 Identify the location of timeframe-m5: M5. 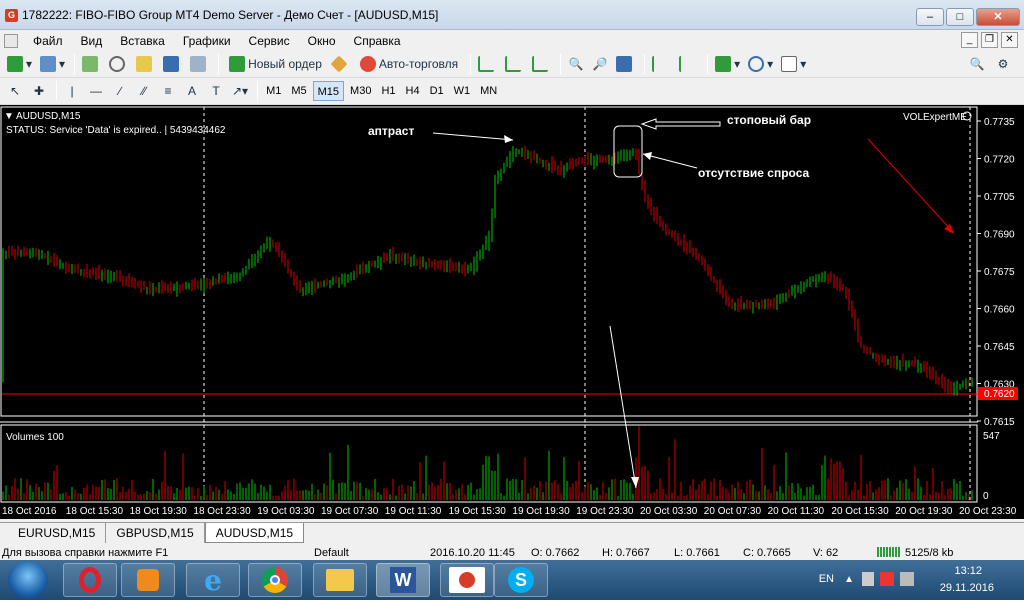
(298, 91).